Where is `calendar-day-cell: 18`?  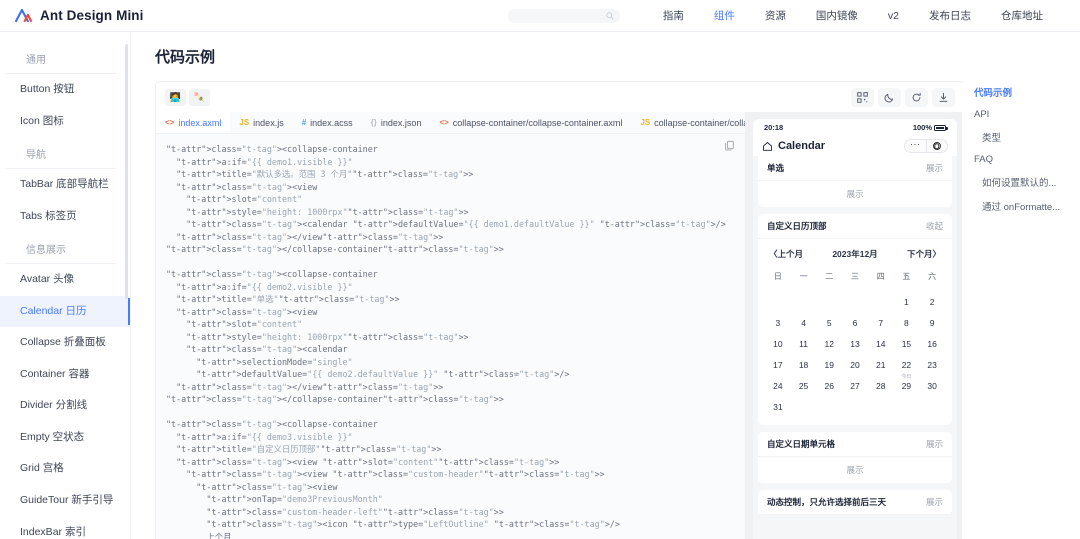 calendar-day-cell: 18 is located at coordinates (804, 364).